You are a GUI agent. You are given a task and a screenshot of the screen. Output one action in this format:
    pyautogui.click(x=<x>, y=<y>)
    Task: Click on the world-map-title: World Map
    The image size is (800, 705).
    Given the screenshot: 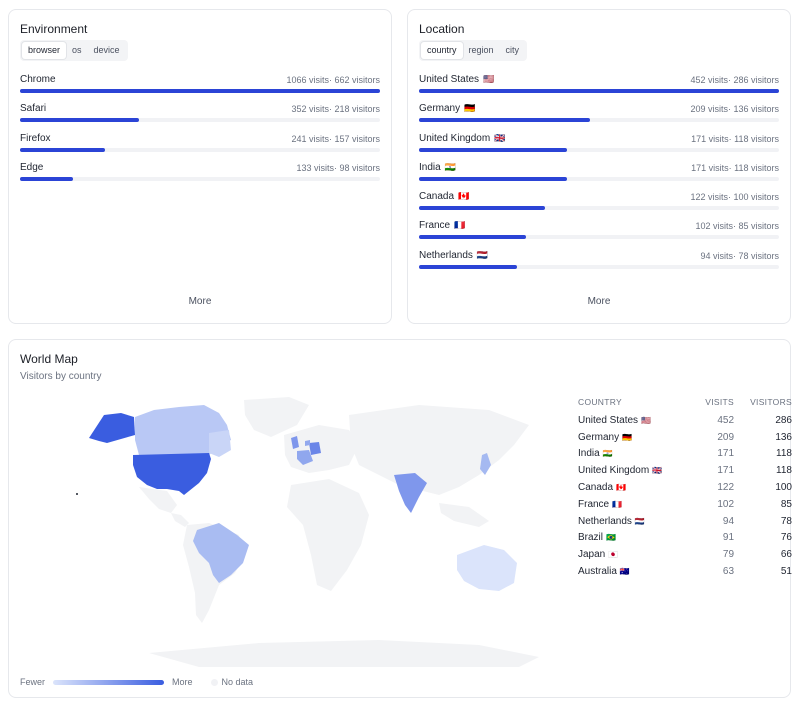 What is the action you would take?
    pyautogui.click(x=49, y=359)
    